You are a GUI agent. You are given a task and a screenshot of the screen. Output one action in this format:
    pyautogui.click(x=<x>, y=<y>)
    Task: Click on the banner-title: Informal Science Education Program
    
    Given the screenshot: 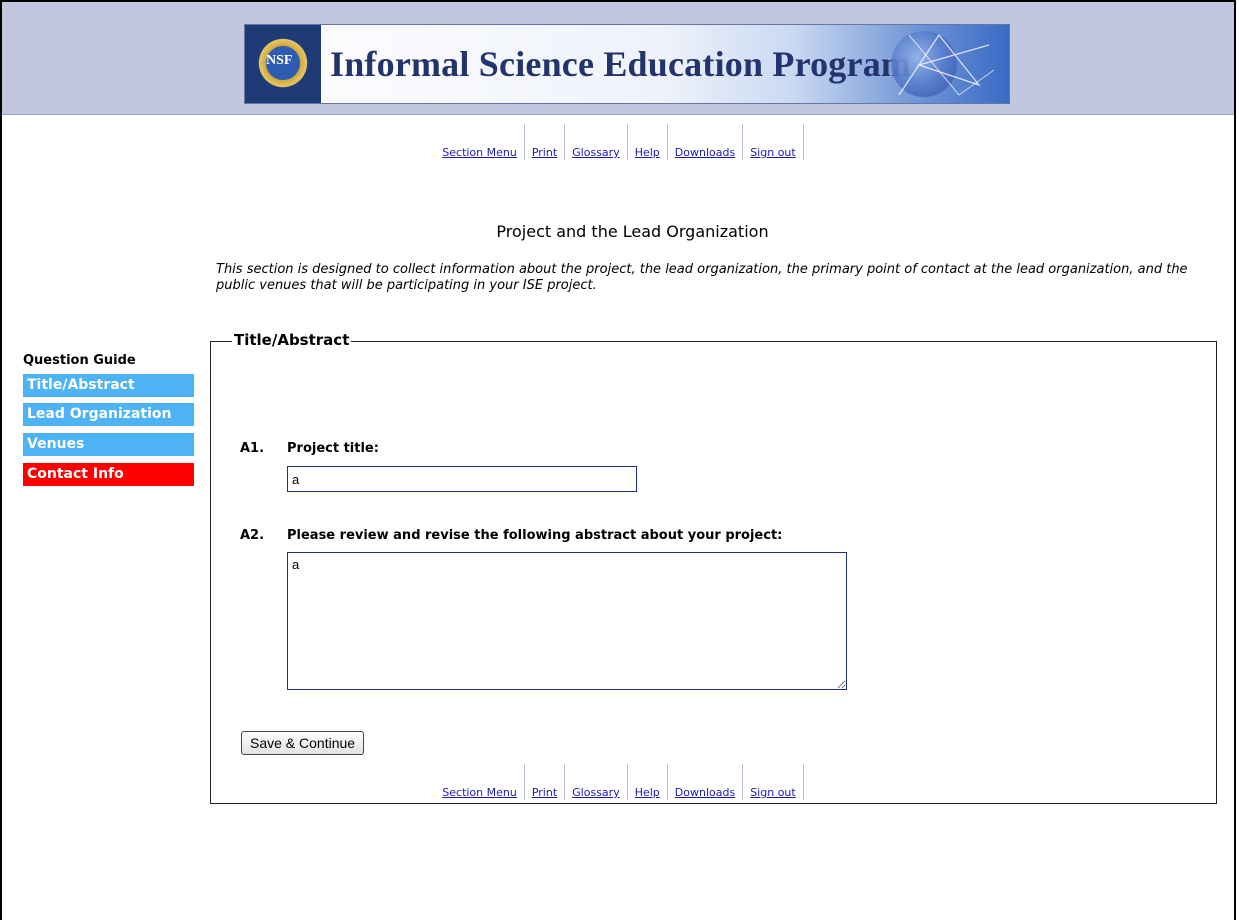 What is the action you would take?
    pyautogui.click(x=621, y=64)
    